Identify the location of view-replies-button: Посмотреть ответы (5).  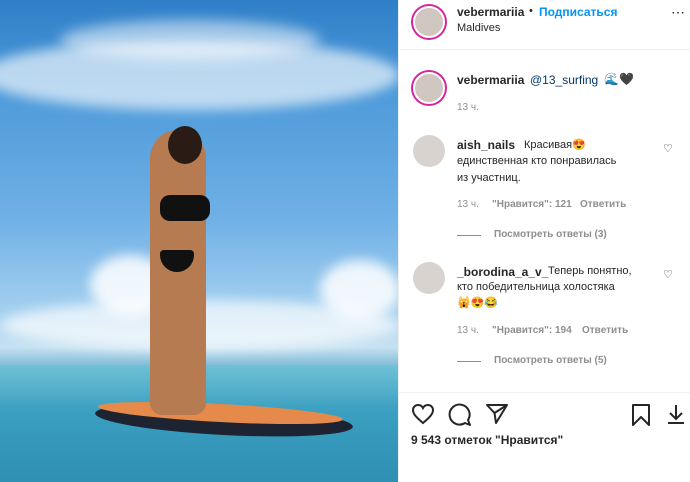
(550, 360).